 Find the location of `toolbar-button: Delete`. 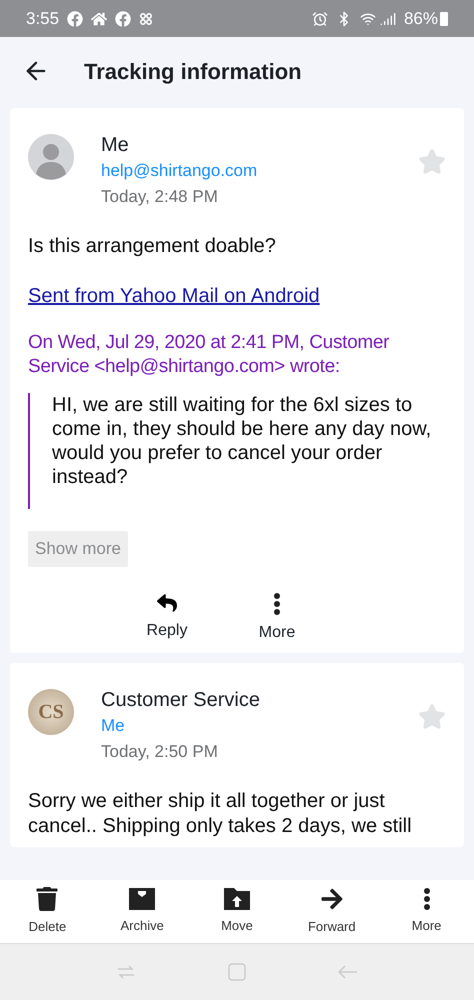

toolbar-button: Delete is located at coordinates (47, 911).